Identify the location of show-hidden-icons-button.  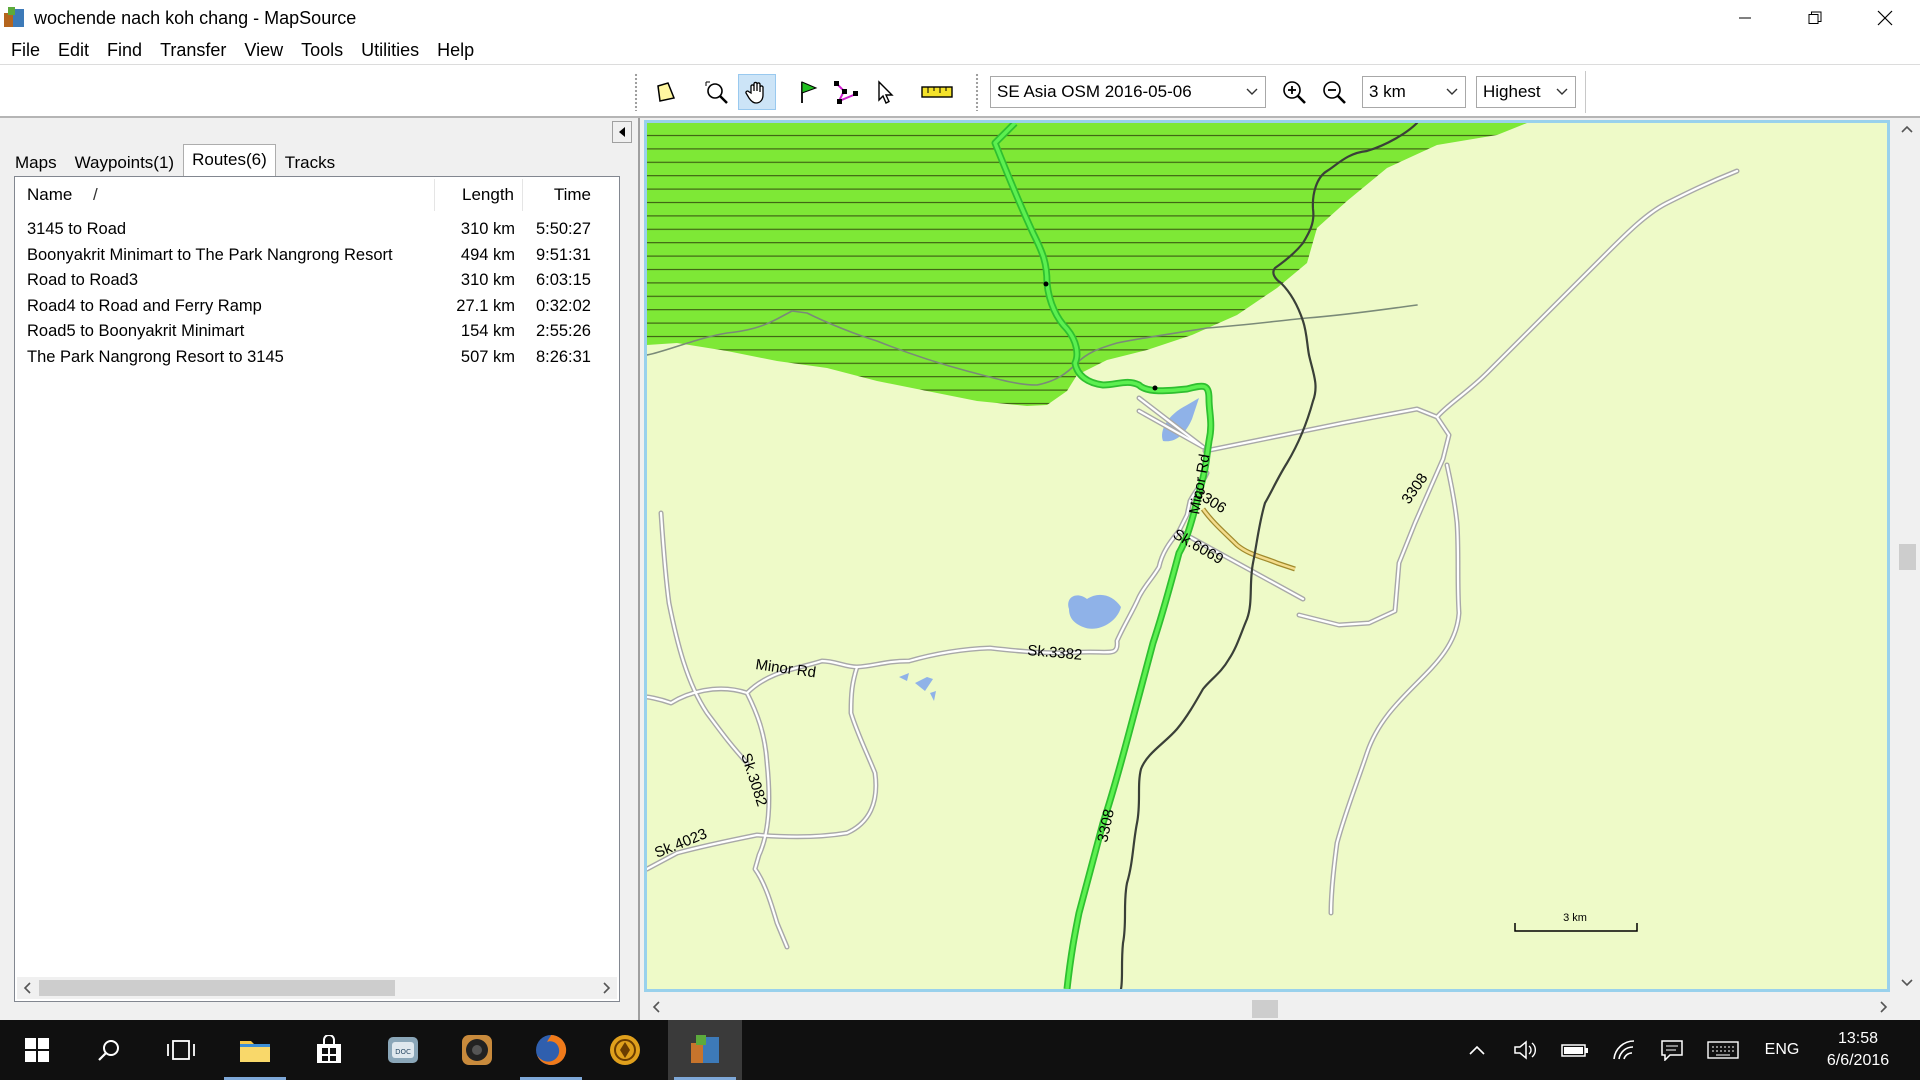
(1477, 1050).